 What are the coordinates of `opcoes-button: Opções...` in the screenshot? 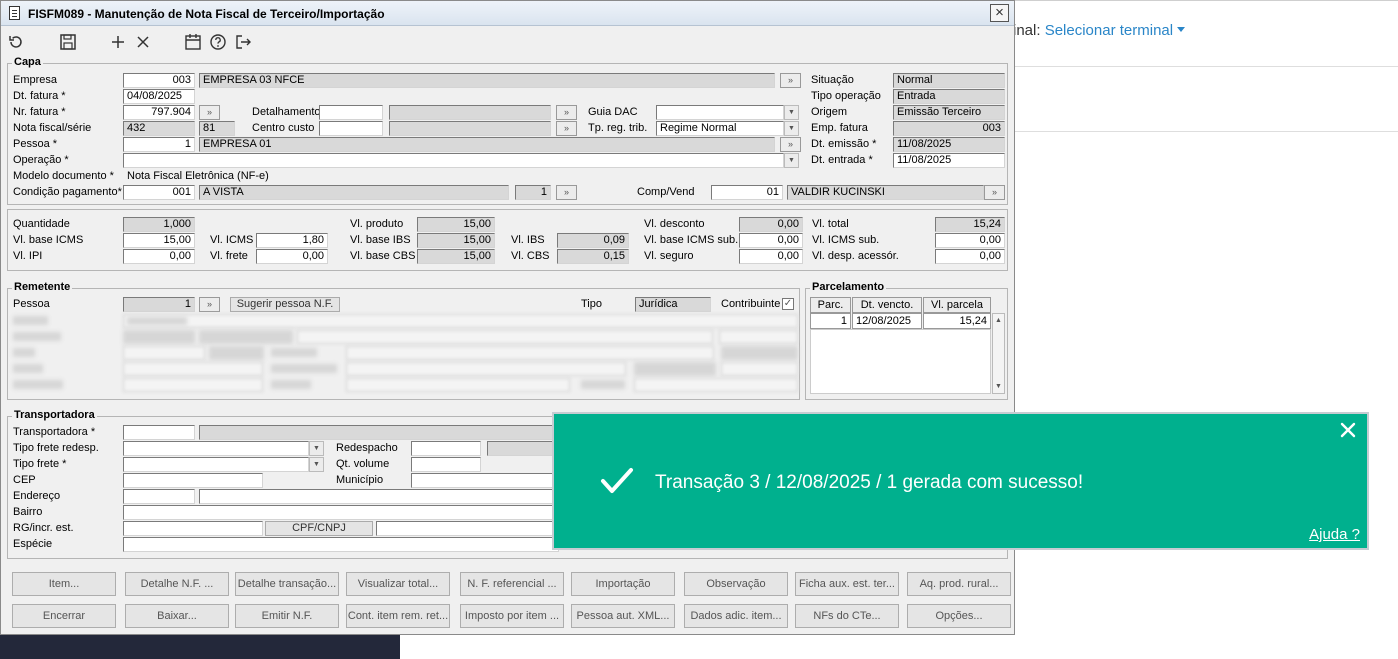 It's located at (959, 616).